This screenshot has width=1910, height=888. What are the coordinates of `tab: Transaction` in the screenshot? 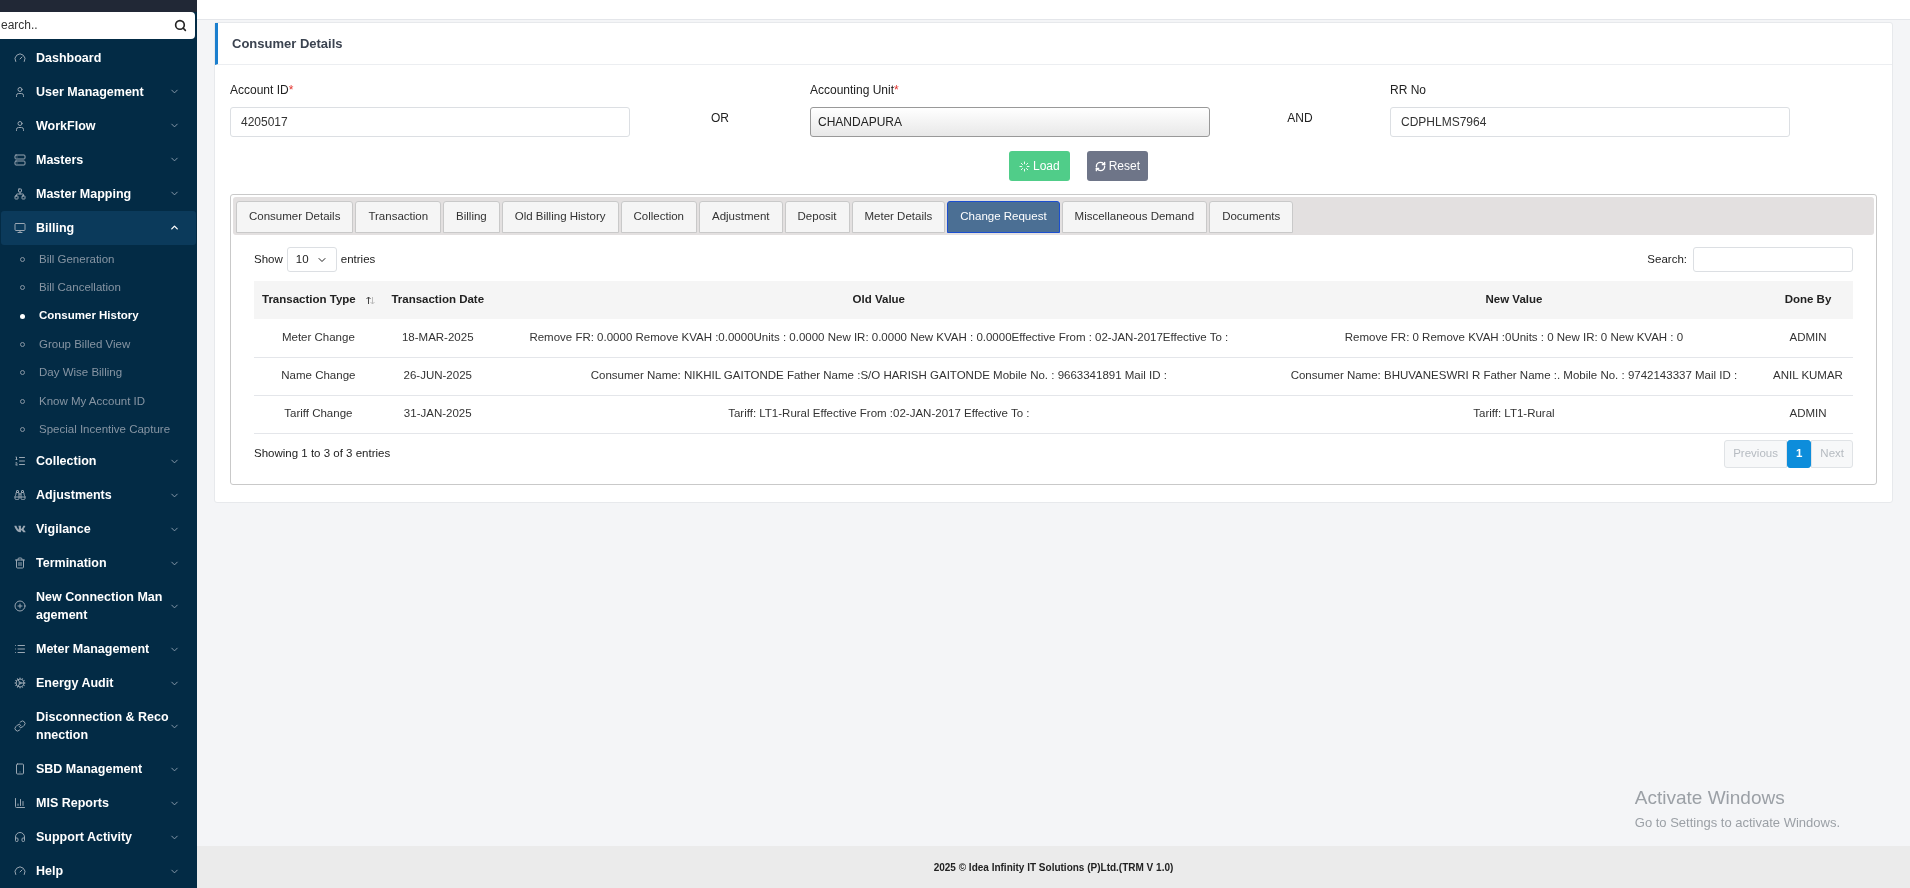 It's located at (398, 217).